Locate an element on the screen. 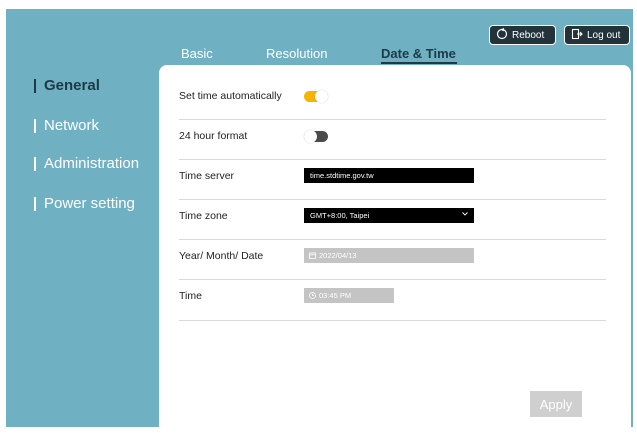 Image resolution: width=637 pixels, height=436 pixels. time-server-input: time.stdtime.gov.tw is located at coordinates (389, 175).